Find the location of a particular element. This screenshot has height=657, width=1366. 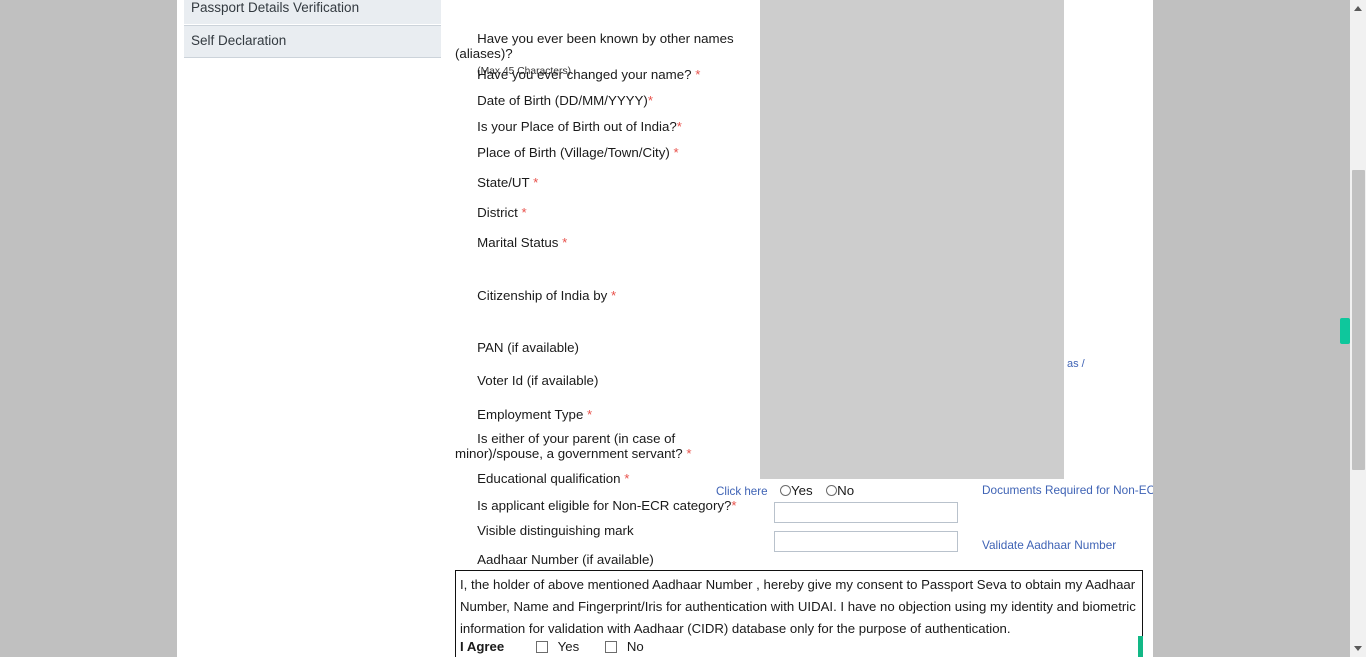

field-label-text: Place of Birth (Village/Town/City) is located at coordinates (573, 152).